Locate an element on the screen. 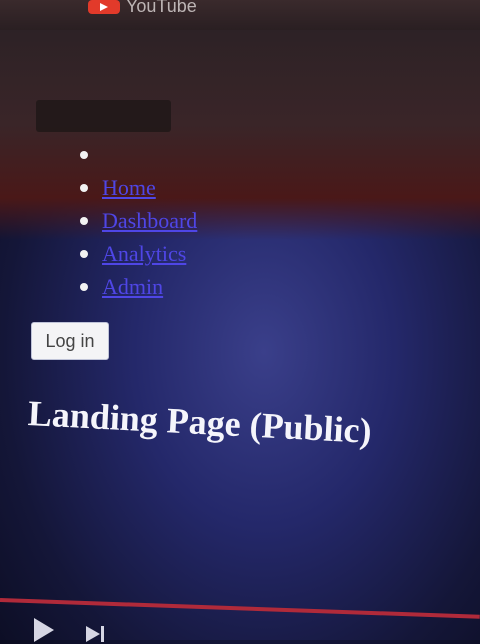  nav-link-dashboard: Dashboard is located at coordinates (149, 221).